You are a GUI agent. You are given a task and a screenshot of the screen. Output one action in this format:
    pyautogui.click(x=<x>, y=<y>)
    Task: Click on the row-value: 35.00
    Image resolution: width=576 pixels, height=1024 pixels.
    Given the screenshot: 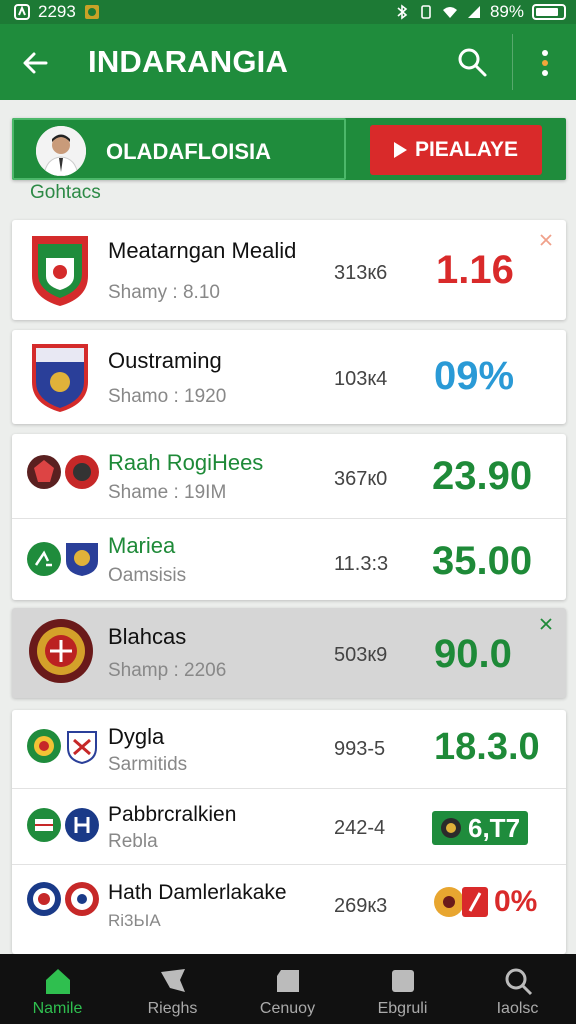 What is the action you would take?
    pyautogui.click(x=482, y=561)
    